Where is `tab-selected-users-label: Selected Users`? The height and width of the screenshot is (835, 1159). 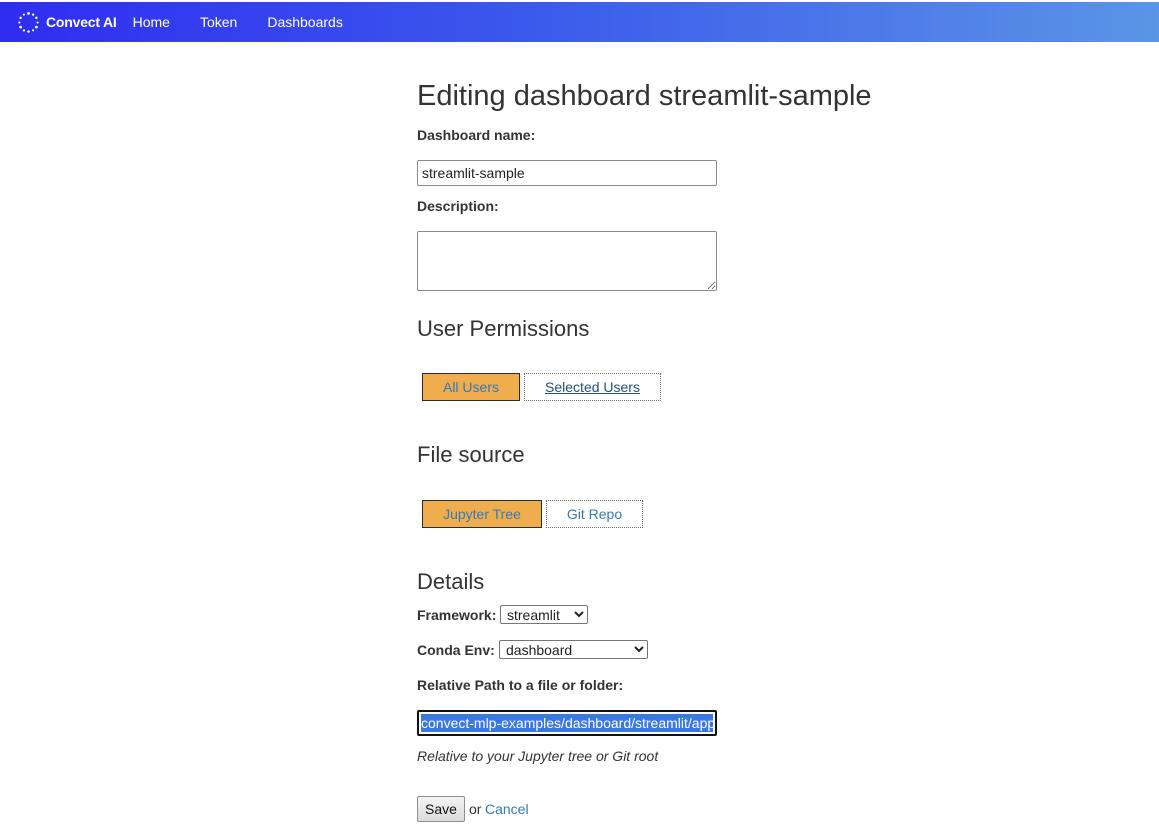 tab-selected-users-label: Selected Users is located at coordinates (592, 387).